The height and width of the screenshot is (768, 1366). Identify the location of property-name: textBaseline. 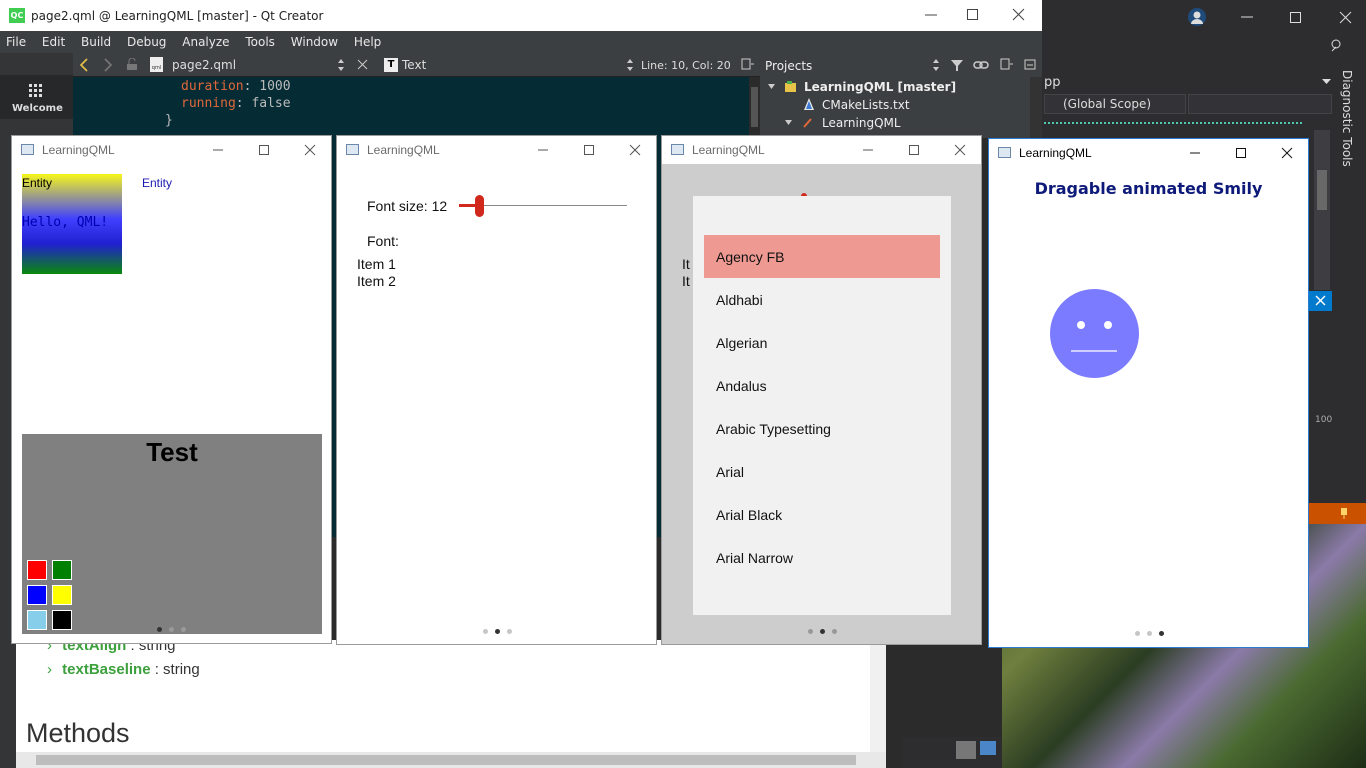
(106, 669).